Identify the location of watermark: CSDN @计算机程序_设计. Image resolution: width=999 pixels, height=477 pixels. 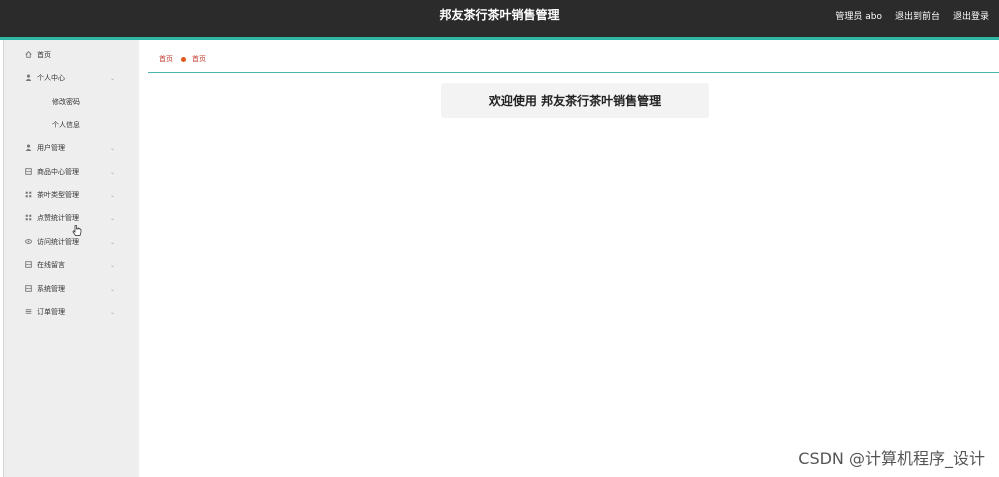
(891, 458).